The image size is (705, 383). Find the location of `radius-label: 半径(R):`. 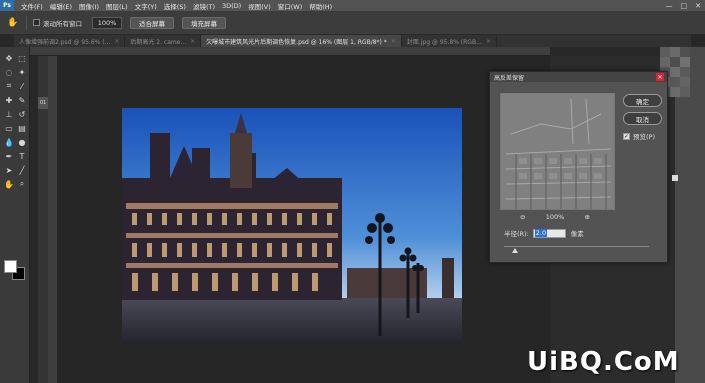

radius-label: 半径(R): is located at coordinates (516, 234).